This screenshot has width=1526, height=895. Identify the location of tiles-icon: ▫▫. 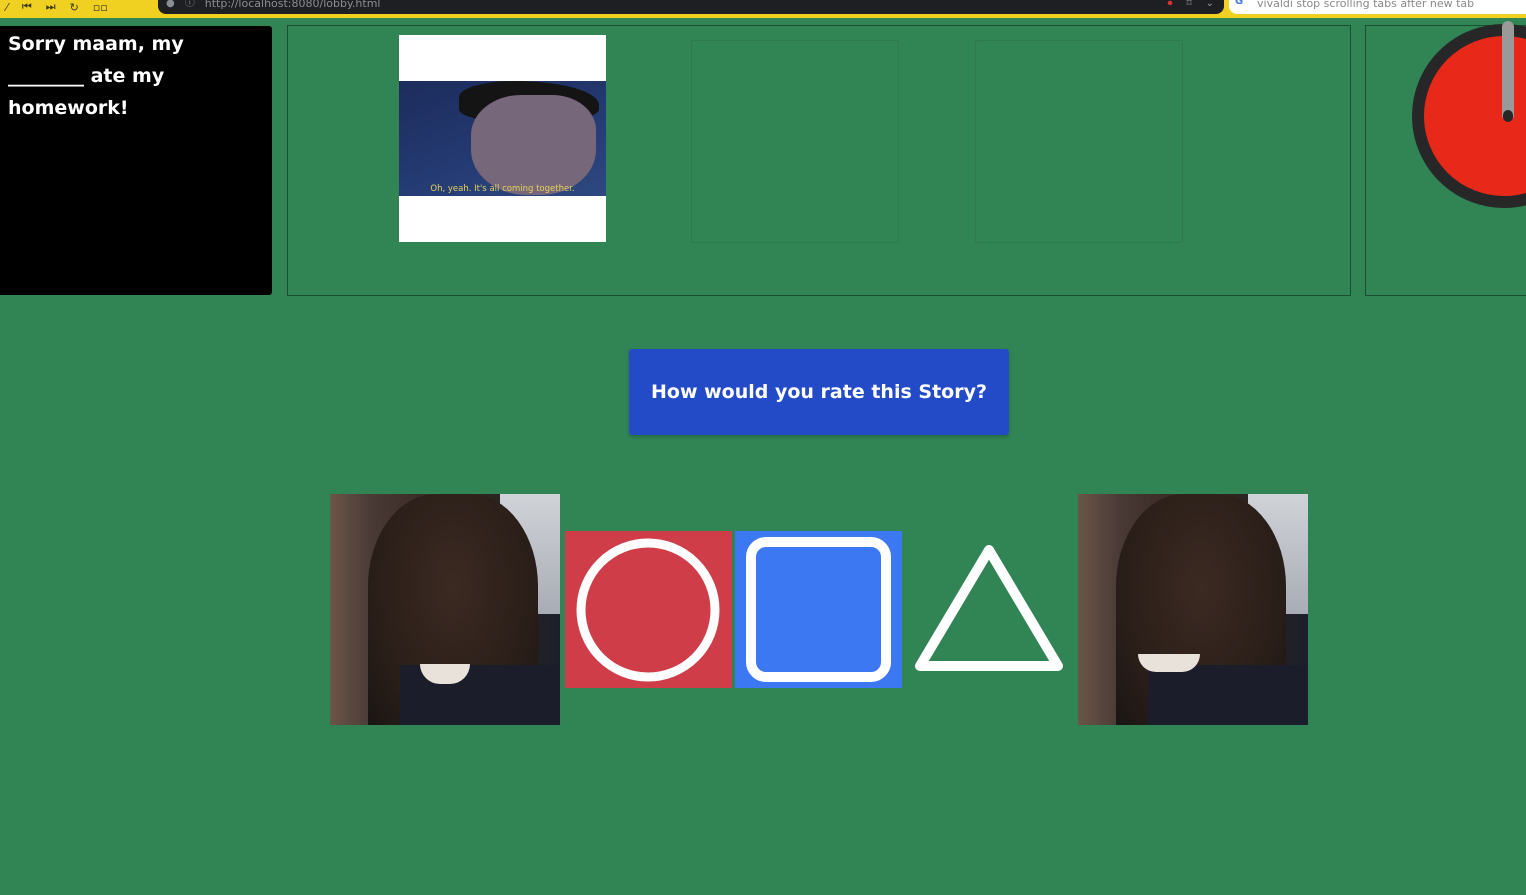
(100, 7).